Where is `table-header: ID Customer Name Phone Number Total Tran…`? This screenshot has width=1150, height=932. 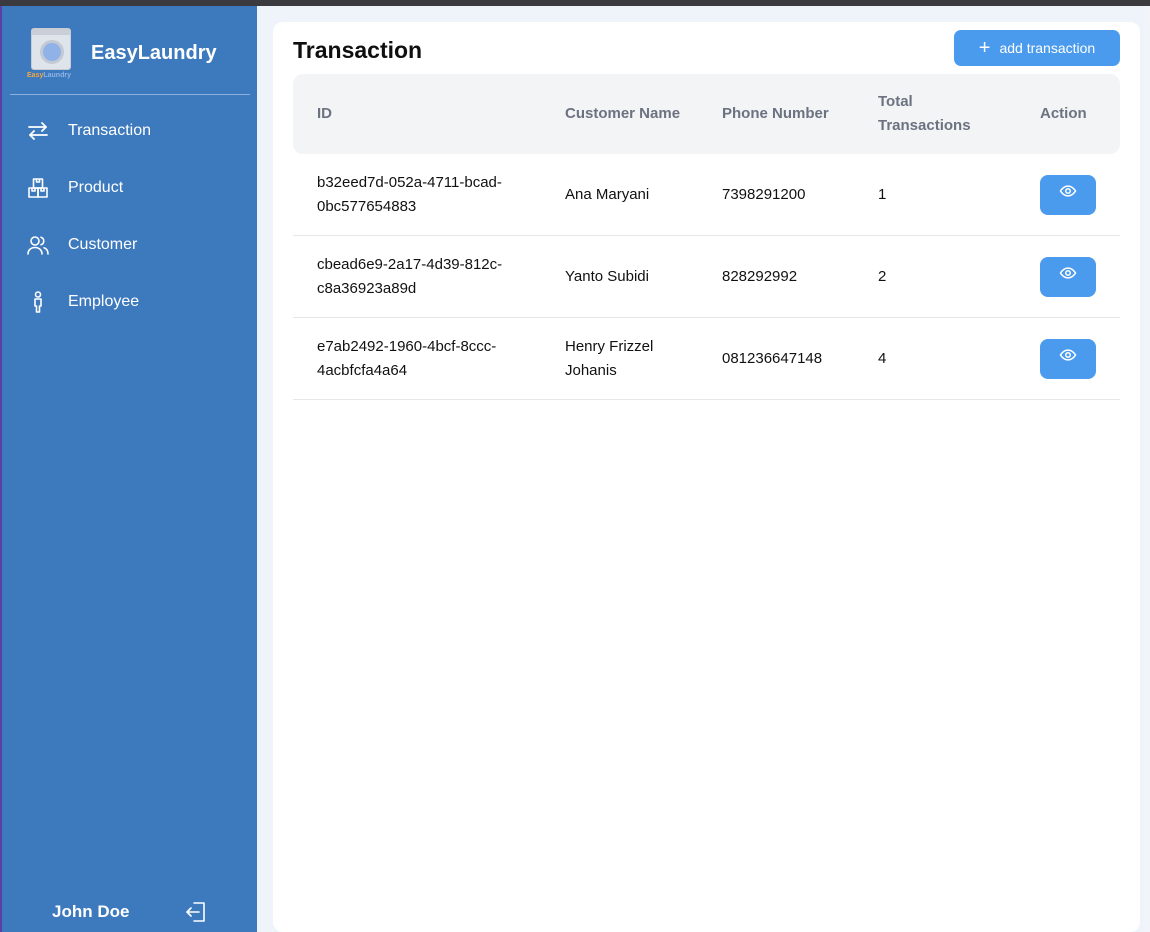 table-header: ID Customer Name Phone Number Total Tran… is located at coordinates (706, 114).